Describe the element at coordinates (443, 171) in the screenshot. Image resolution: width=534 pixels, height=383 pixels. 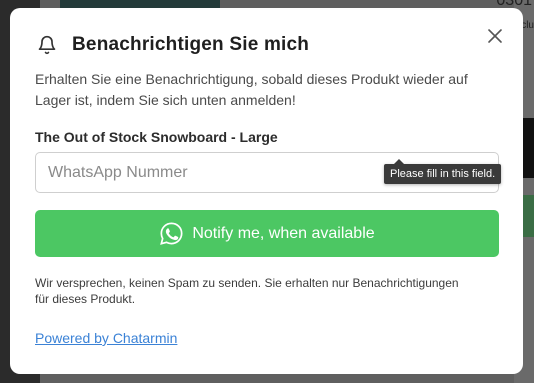
I see `validation-tooltip: Please fill in this field.` at that location.